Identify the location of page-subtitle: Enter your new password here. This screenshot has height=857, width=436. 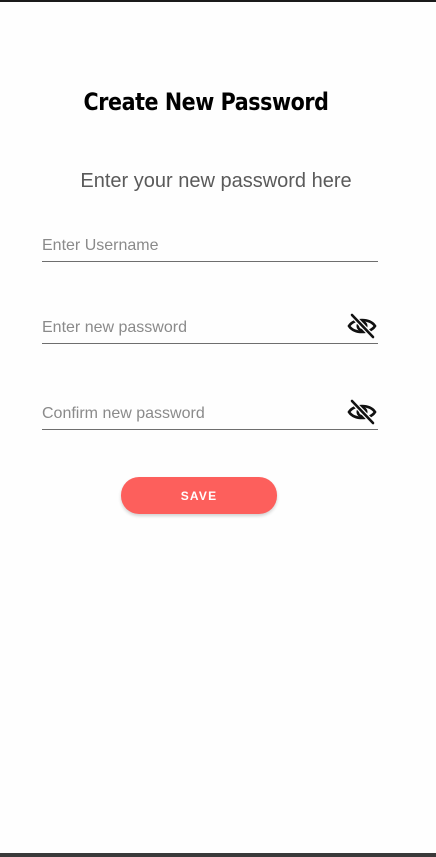
(216, 181).